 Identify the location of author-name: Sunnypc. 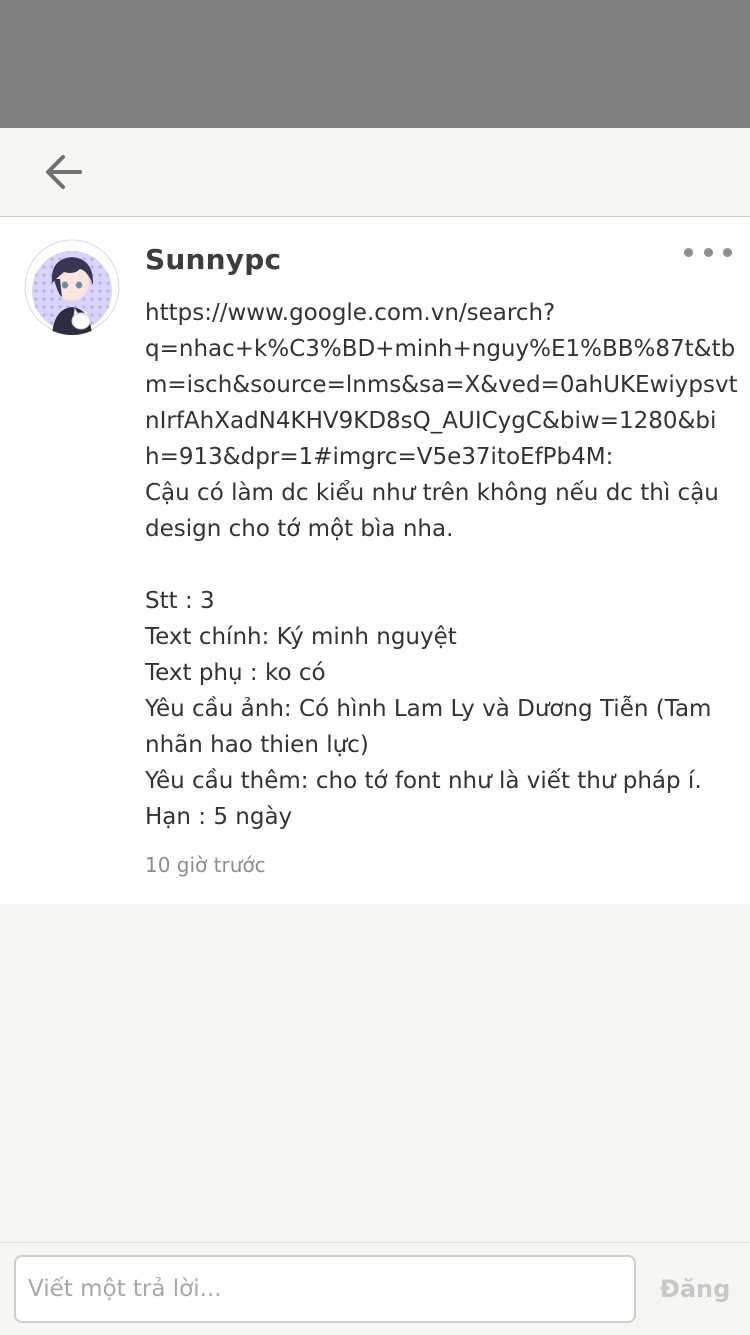
(213, 259).